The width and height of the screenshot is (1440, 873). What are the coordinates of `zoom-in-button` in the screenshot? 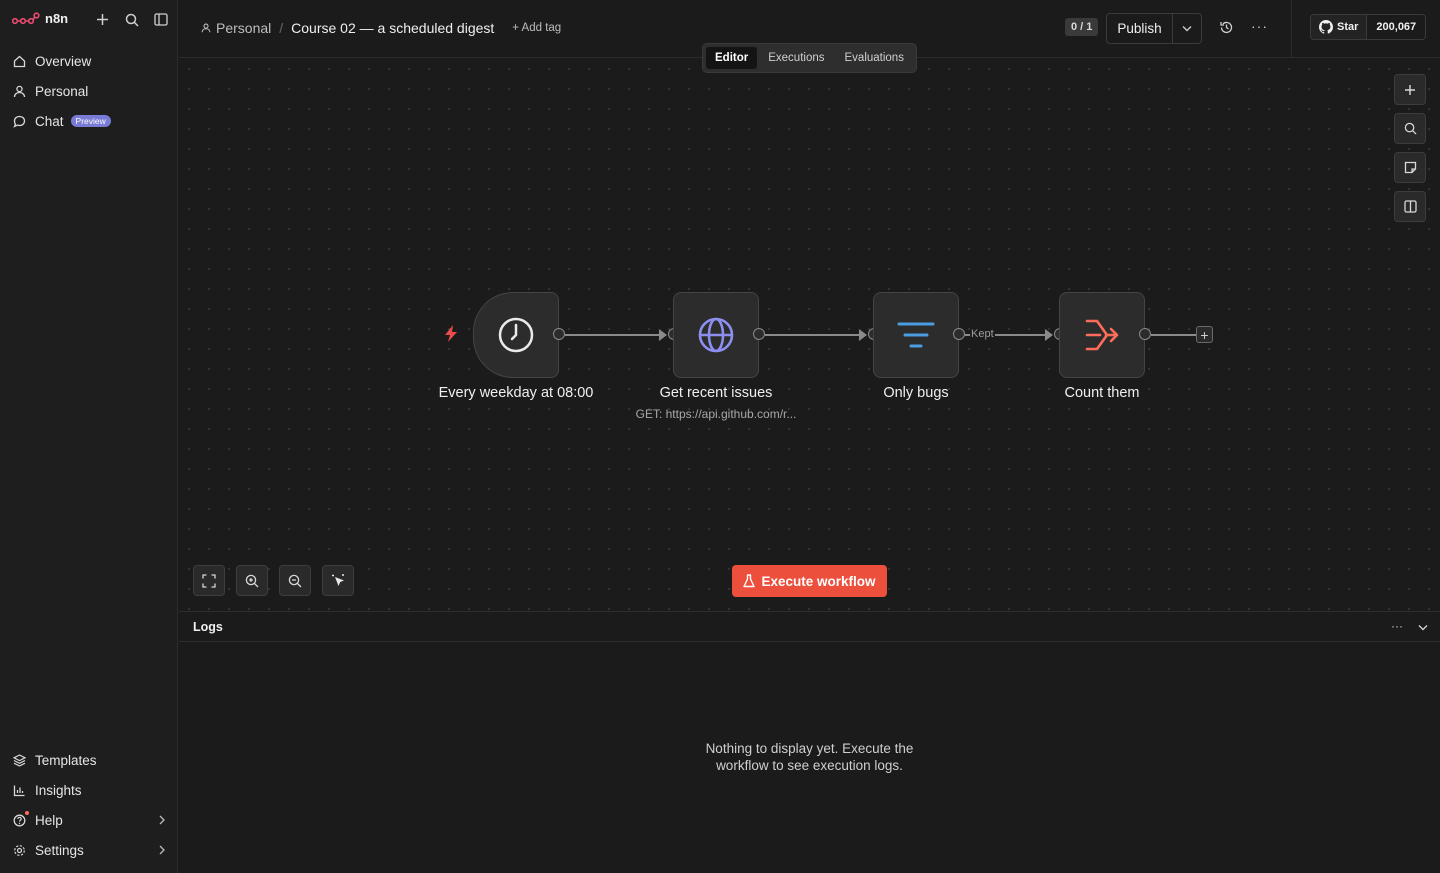 It's located at (252, 580).